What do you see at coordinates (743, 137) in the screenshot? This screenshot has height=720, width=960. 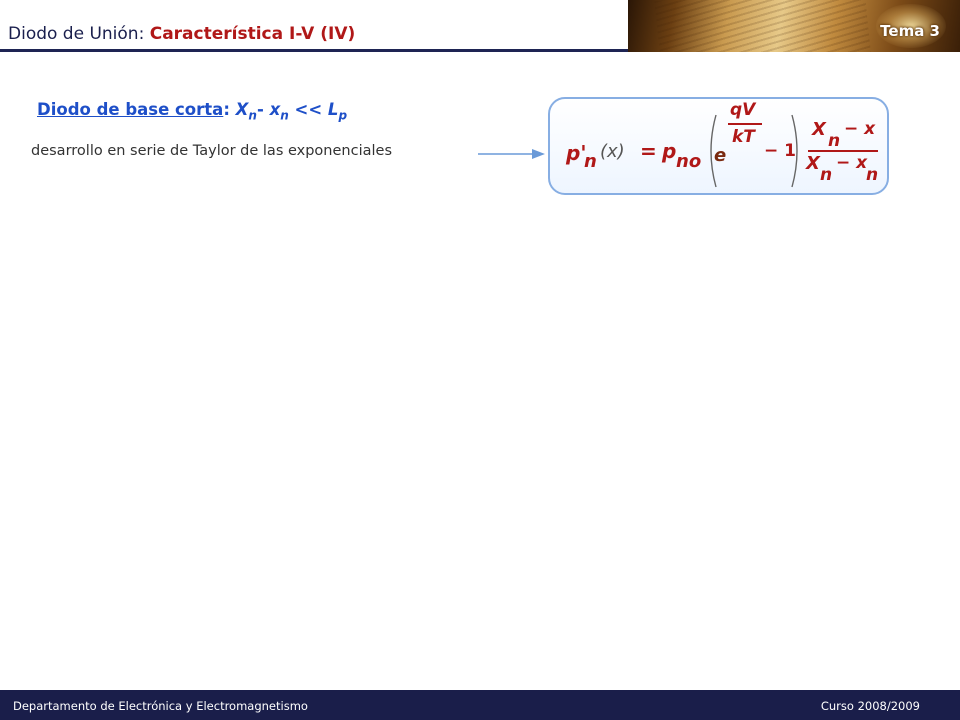 I see `exponent-denominator: kT` at bounding box center [743, 137].